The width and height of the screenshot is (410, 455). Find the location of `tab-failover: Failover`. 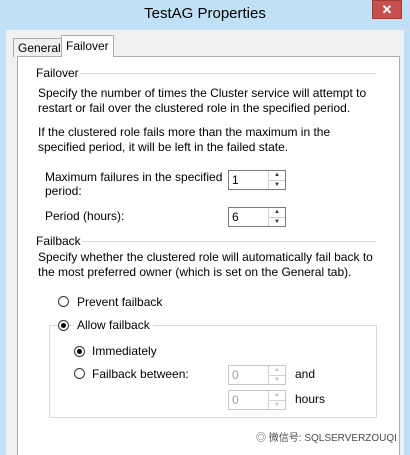

tab-failover: Failover is located at coordinates (87, 46).